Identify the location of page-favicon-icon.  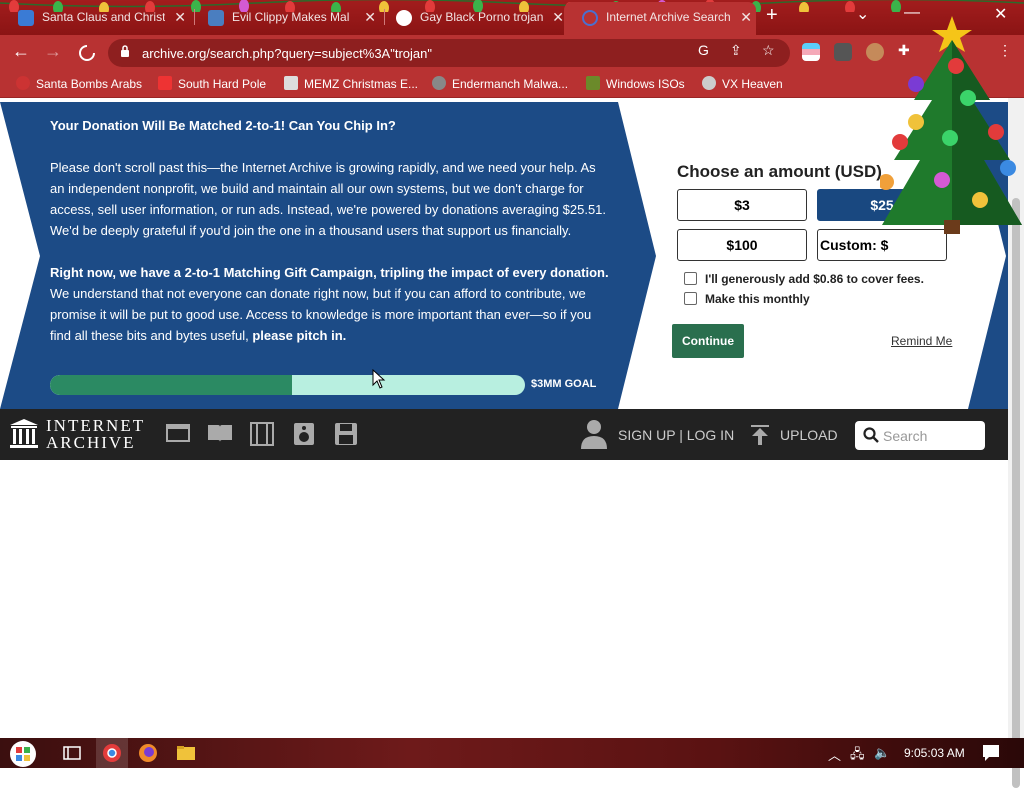
(216, 18).